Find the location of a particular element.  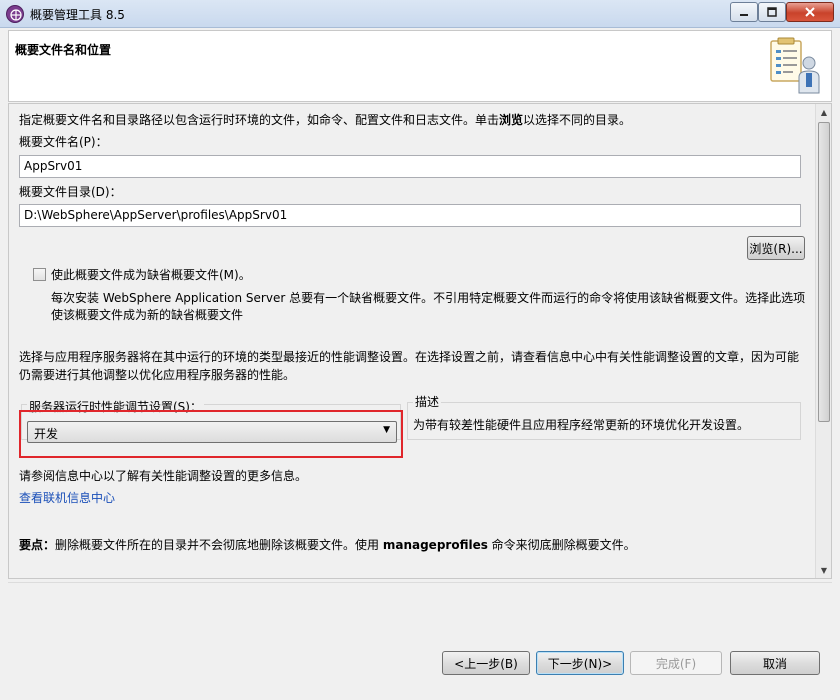

title-bar: 概要管理工具 8.5 is located at coordinates (420, 14).